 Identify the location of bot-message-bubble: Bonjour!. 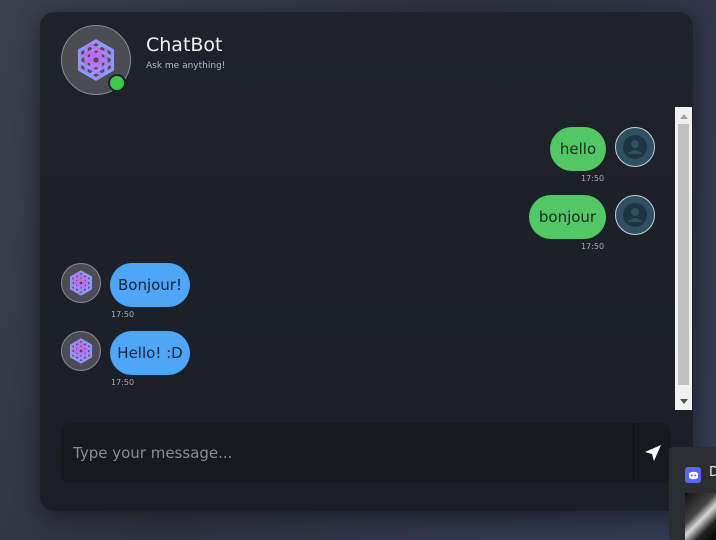
(150, 285).